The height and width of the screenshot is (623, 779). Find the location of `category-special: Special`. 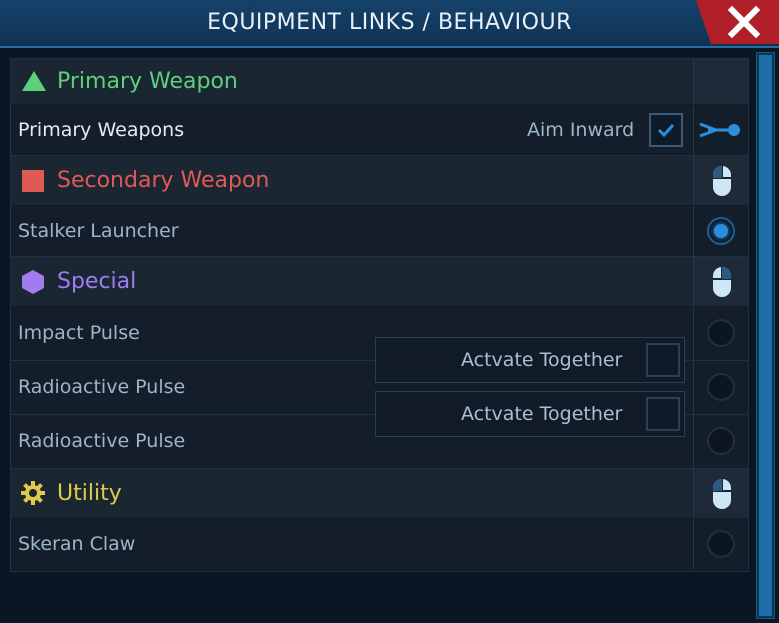

category-special: Special is located at coordinates (379, 281).